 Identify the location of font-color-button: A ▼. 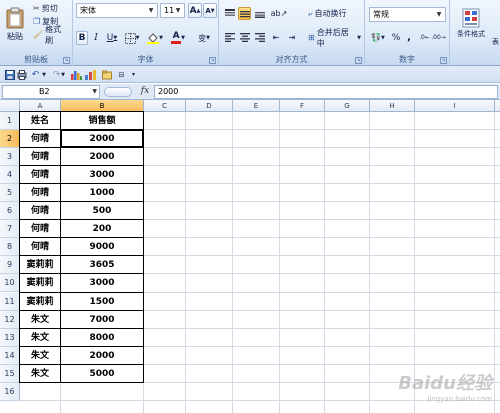
(178, 38).